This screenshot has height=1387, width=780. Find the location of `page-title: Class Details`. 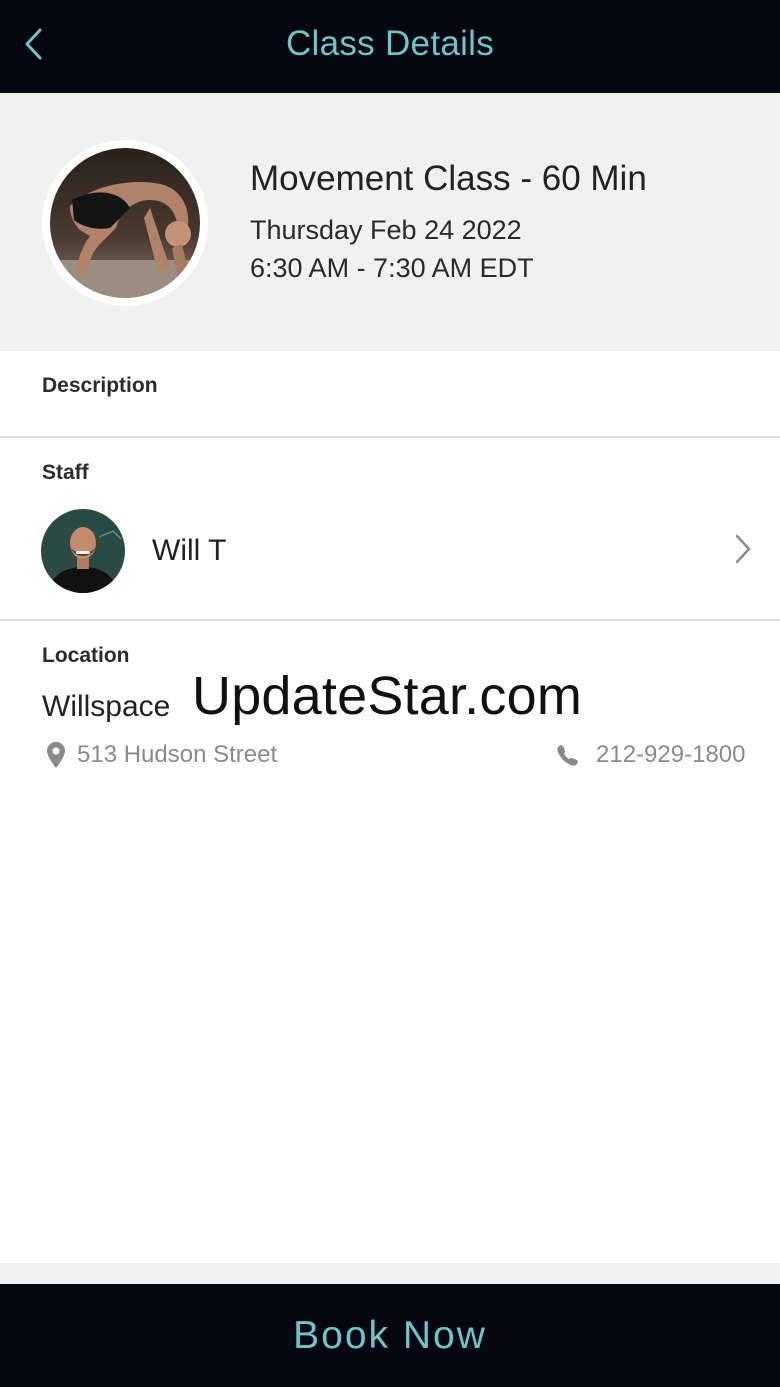

page-title: Class Details is located at coordinates (390, 43).